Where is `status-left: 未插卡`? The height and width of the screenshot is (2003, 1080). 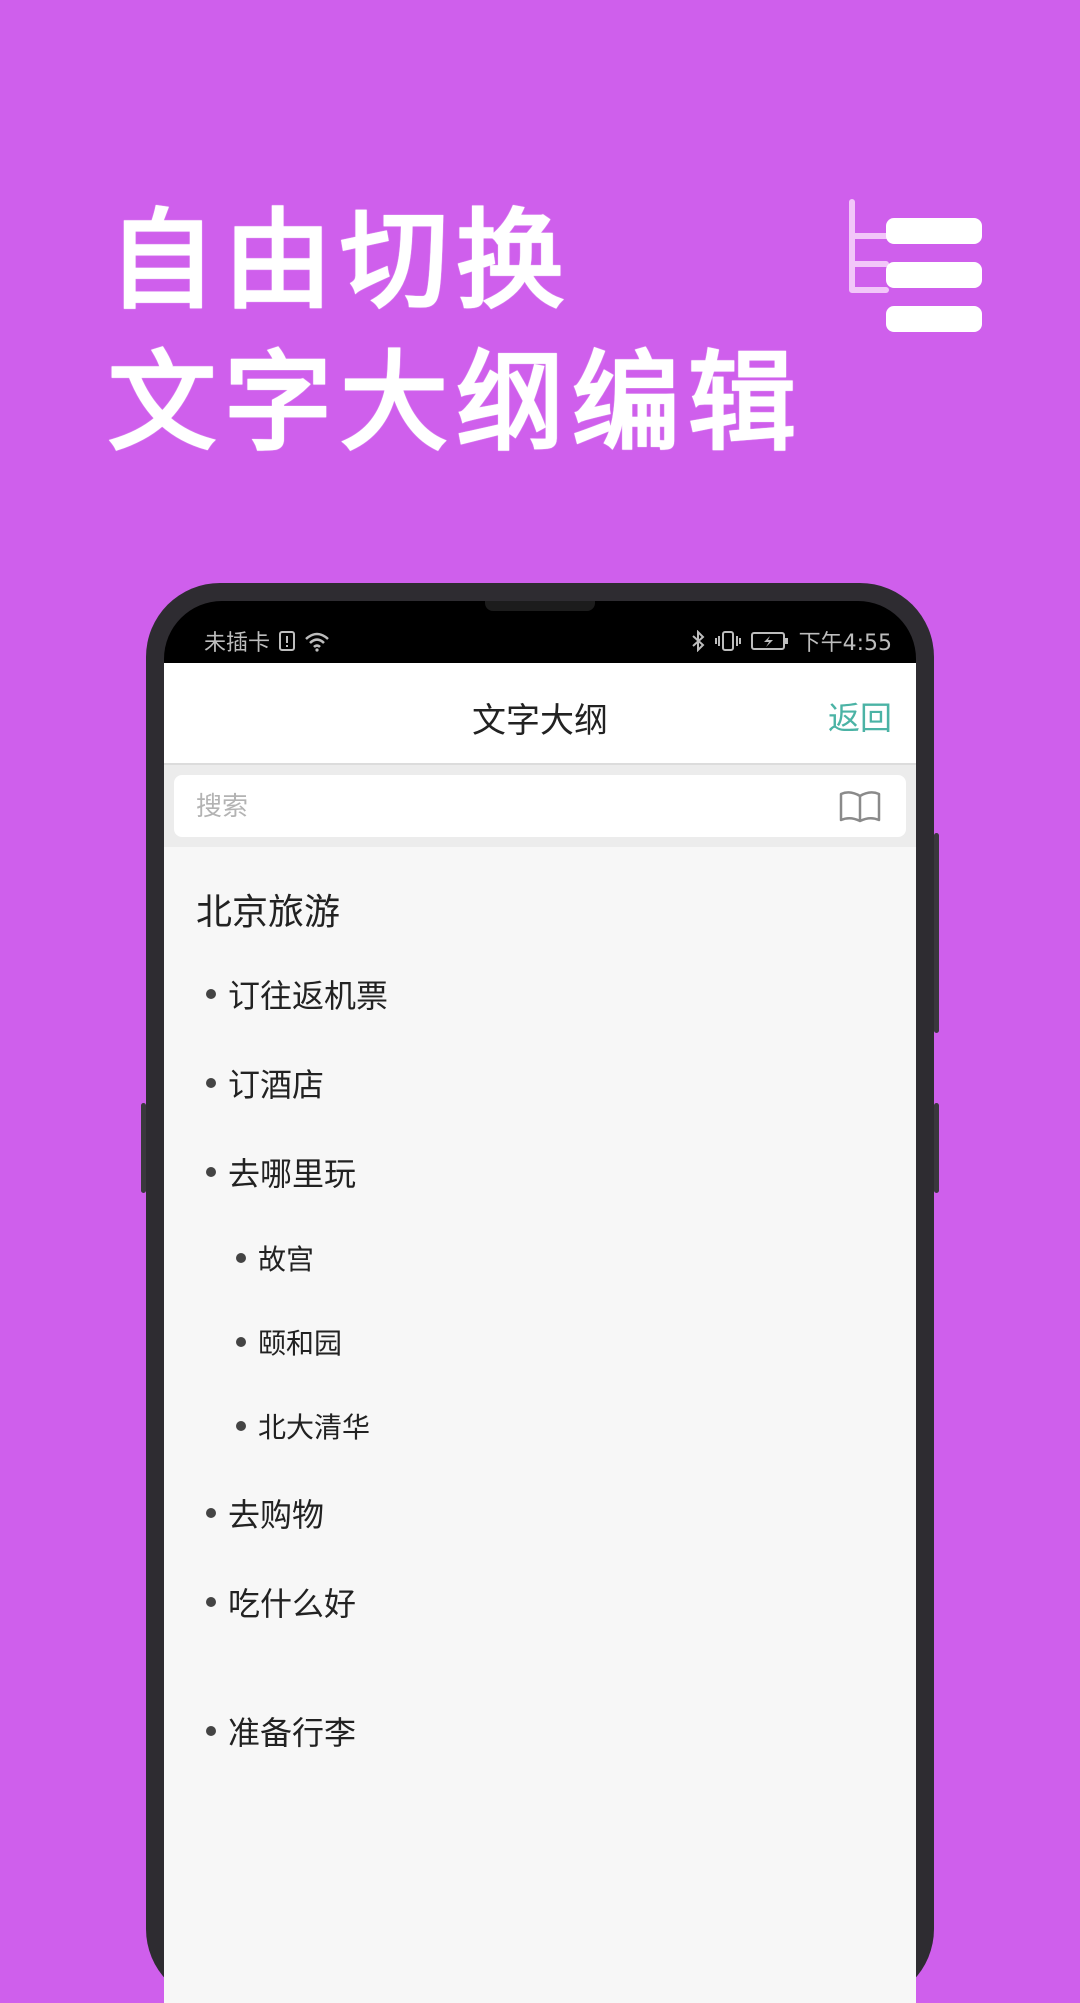
status-left: 未插卡 is located at coordinates (267, 641).